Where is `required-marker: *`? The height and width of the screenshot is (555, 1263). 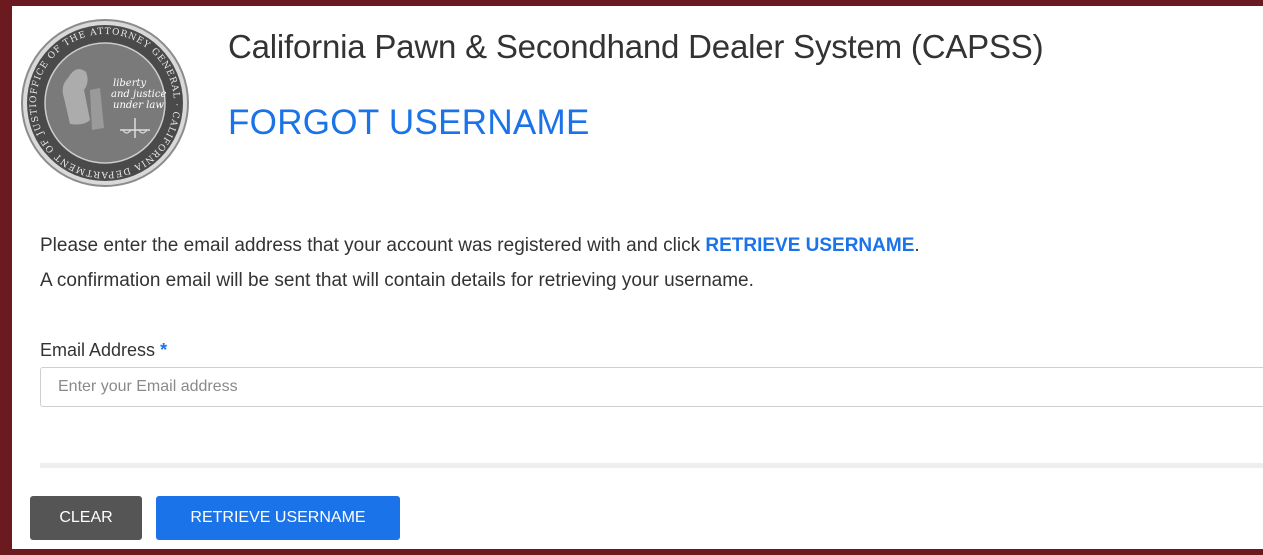 required-marker: * is located at coordinates (164, 350).